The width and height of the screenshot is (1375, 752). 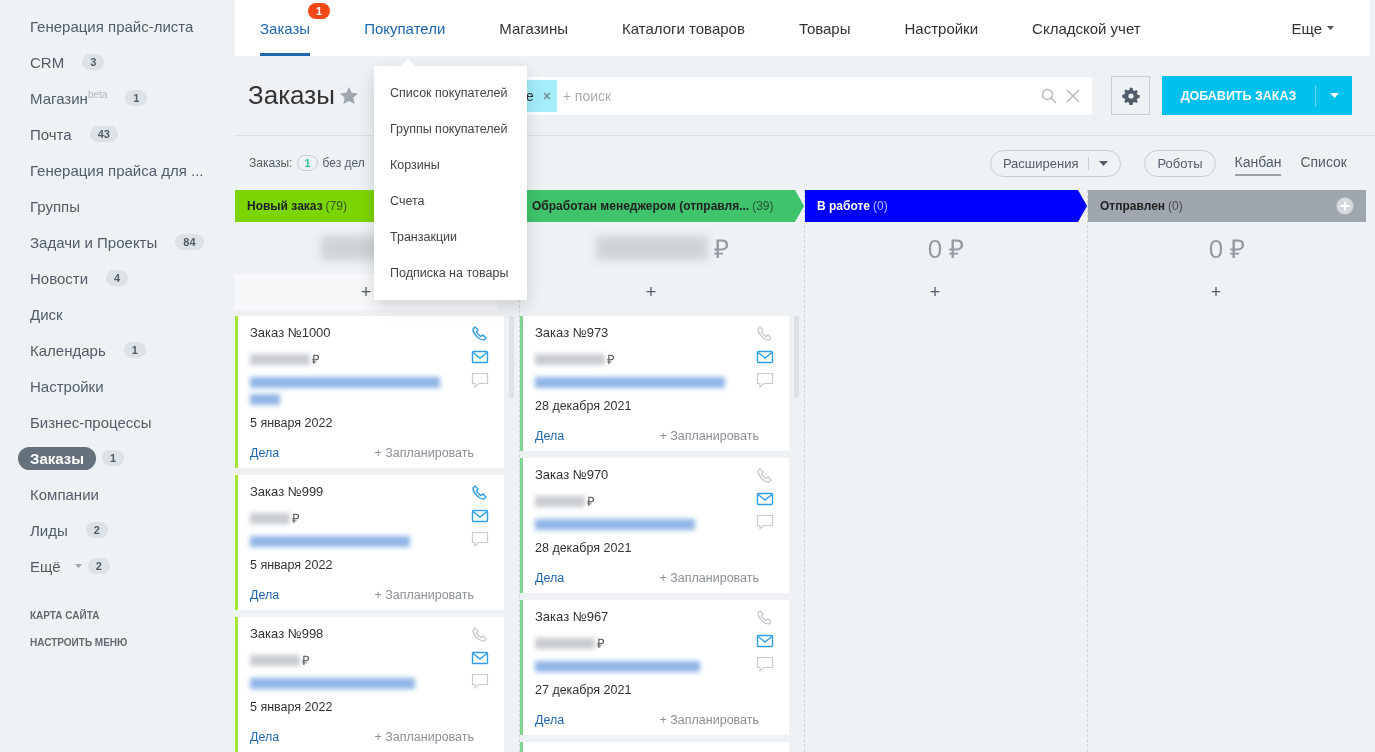 What do you see at coordinates (94, 242) in the screenshot?
I see `sidebar-item: Задачи и Проекты` at bounding box center [94, 242].